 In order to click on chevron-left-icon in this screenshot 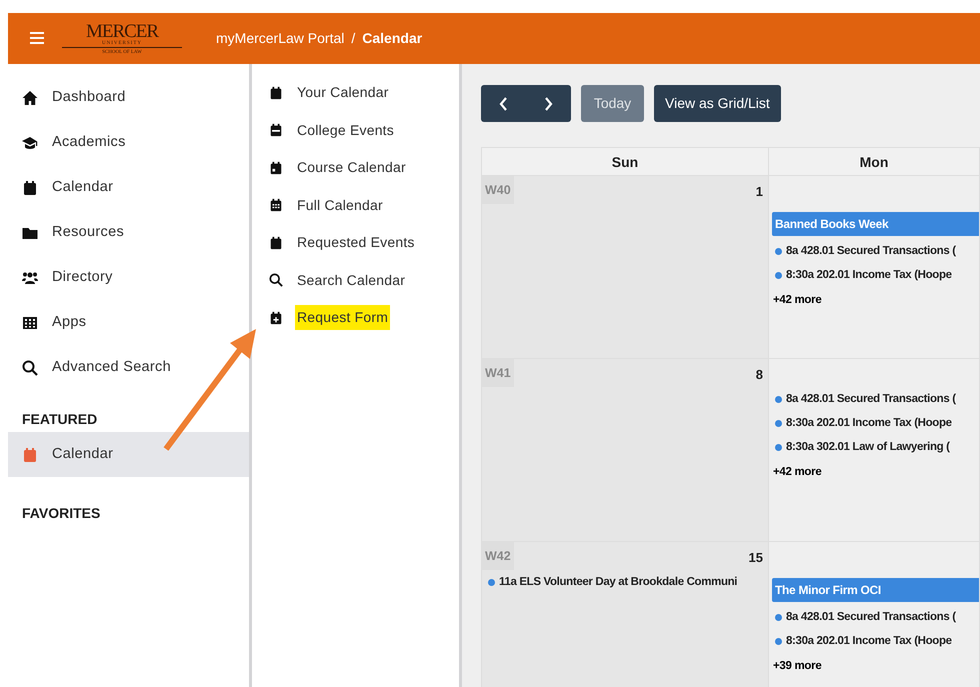, I will do `click(503, 103)`.